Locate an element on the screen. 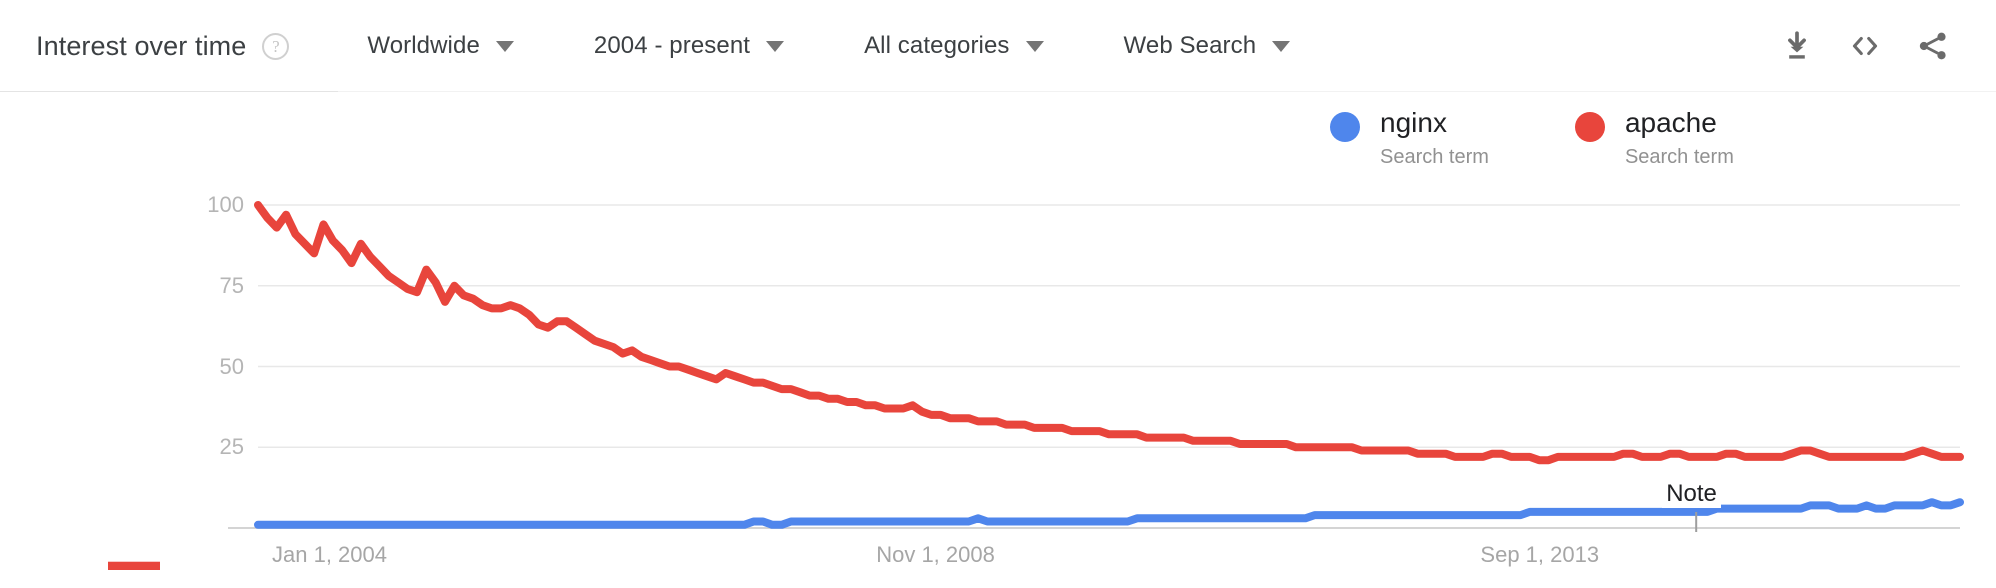 This screenshot has height=588, width=1996. x-axis-tick-label: Nov 1, 2008 is located at coordinates (935, 554).